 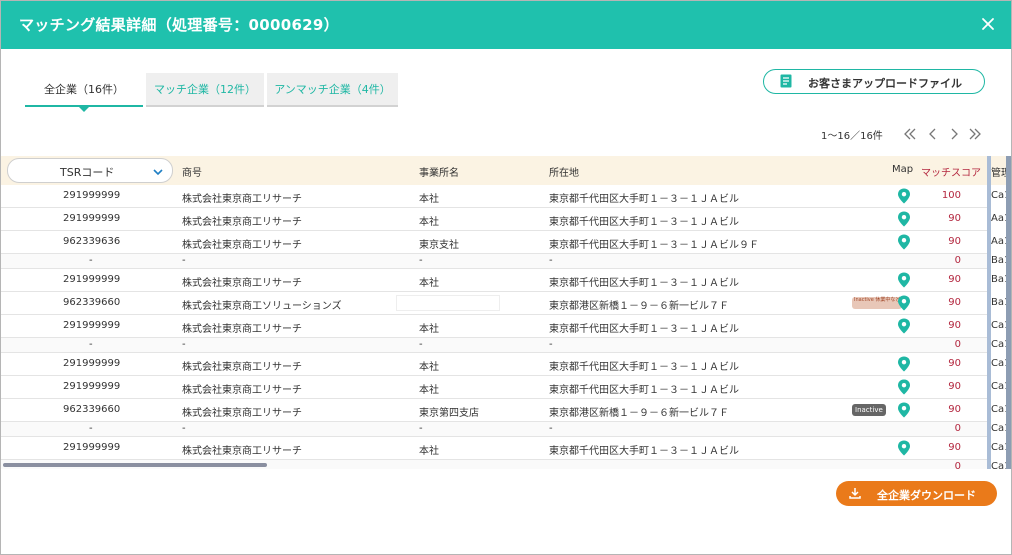 I want to click on close-icon, so click(x=988, y=24).